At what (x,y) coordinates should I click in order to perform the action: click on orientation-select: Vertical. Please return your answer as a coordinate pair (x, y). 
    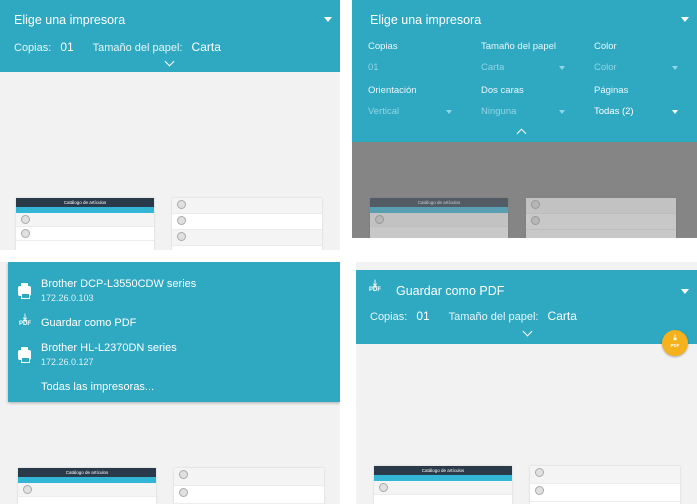
    Looking at the image, I should click on (383, 111).